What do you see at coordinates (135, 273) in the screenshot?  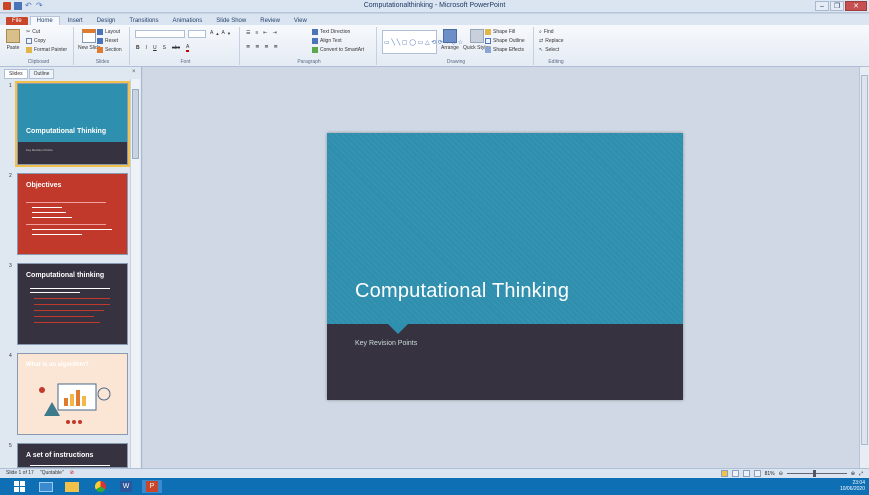 I see `pane-scrollbar` at bounding box center [135, 273].